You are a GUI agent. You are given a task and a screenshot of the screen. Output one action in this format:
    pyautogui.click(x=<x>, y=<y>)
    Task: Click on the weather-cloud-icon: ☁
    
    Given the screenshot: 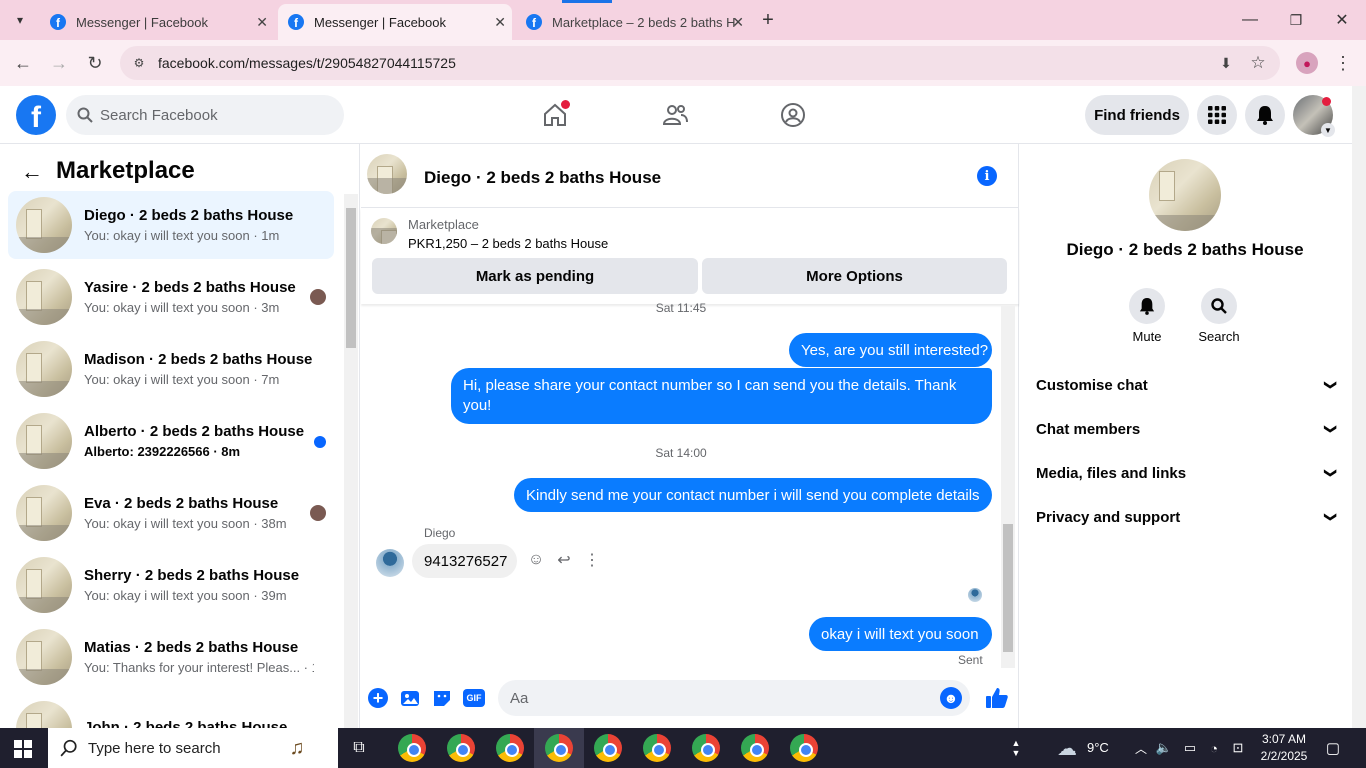 What is the action you would take?
    pyautogui.click(x=1067, y=748)
    